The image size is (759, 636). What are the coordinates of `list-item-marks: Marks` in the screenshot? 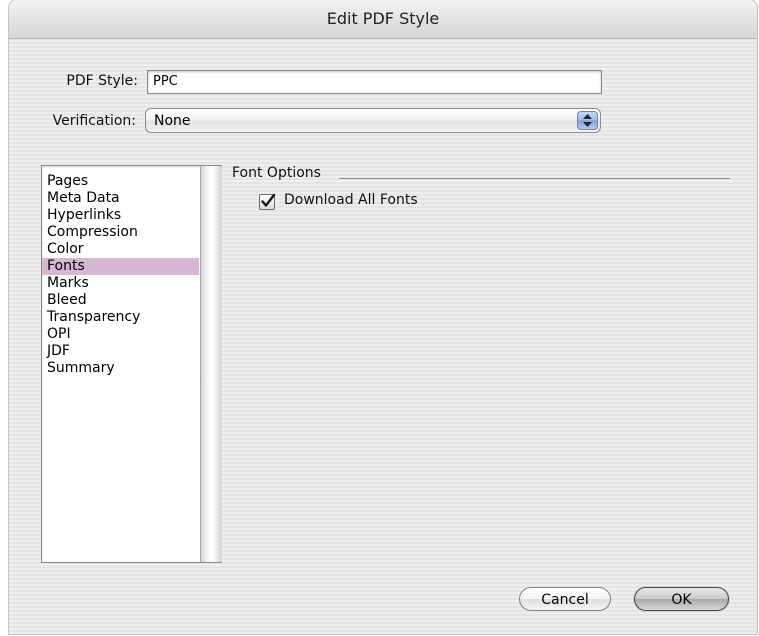 It's located at (120, 283).